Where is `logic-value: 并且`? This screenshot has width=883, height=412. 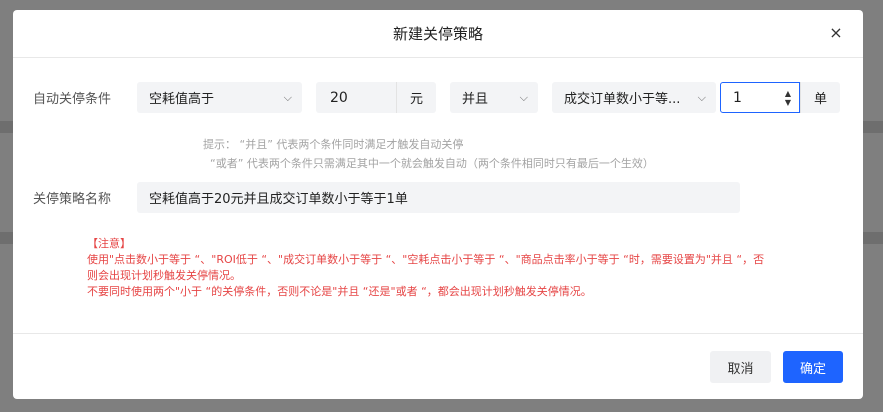 logic-value: 并且 is located at coordinates (475, 99).